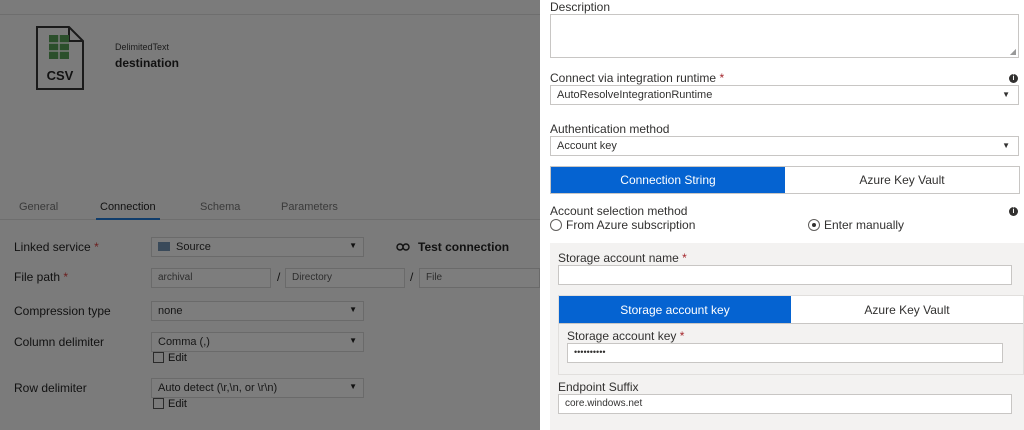 Image resolution: width=1024 pixels, height=430 pixels. What do you see at coordinates (147, 63) in the screenshot?
I see `dataset-name: destination` at bounding box center [147, 63].